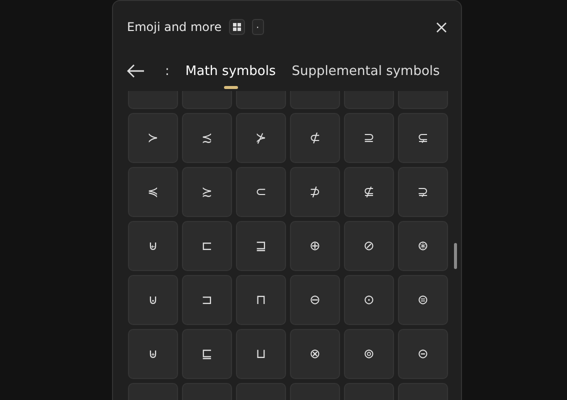 This screenshot has width=567, height=400. I want to click on category-tab: :, so click(167, 74).